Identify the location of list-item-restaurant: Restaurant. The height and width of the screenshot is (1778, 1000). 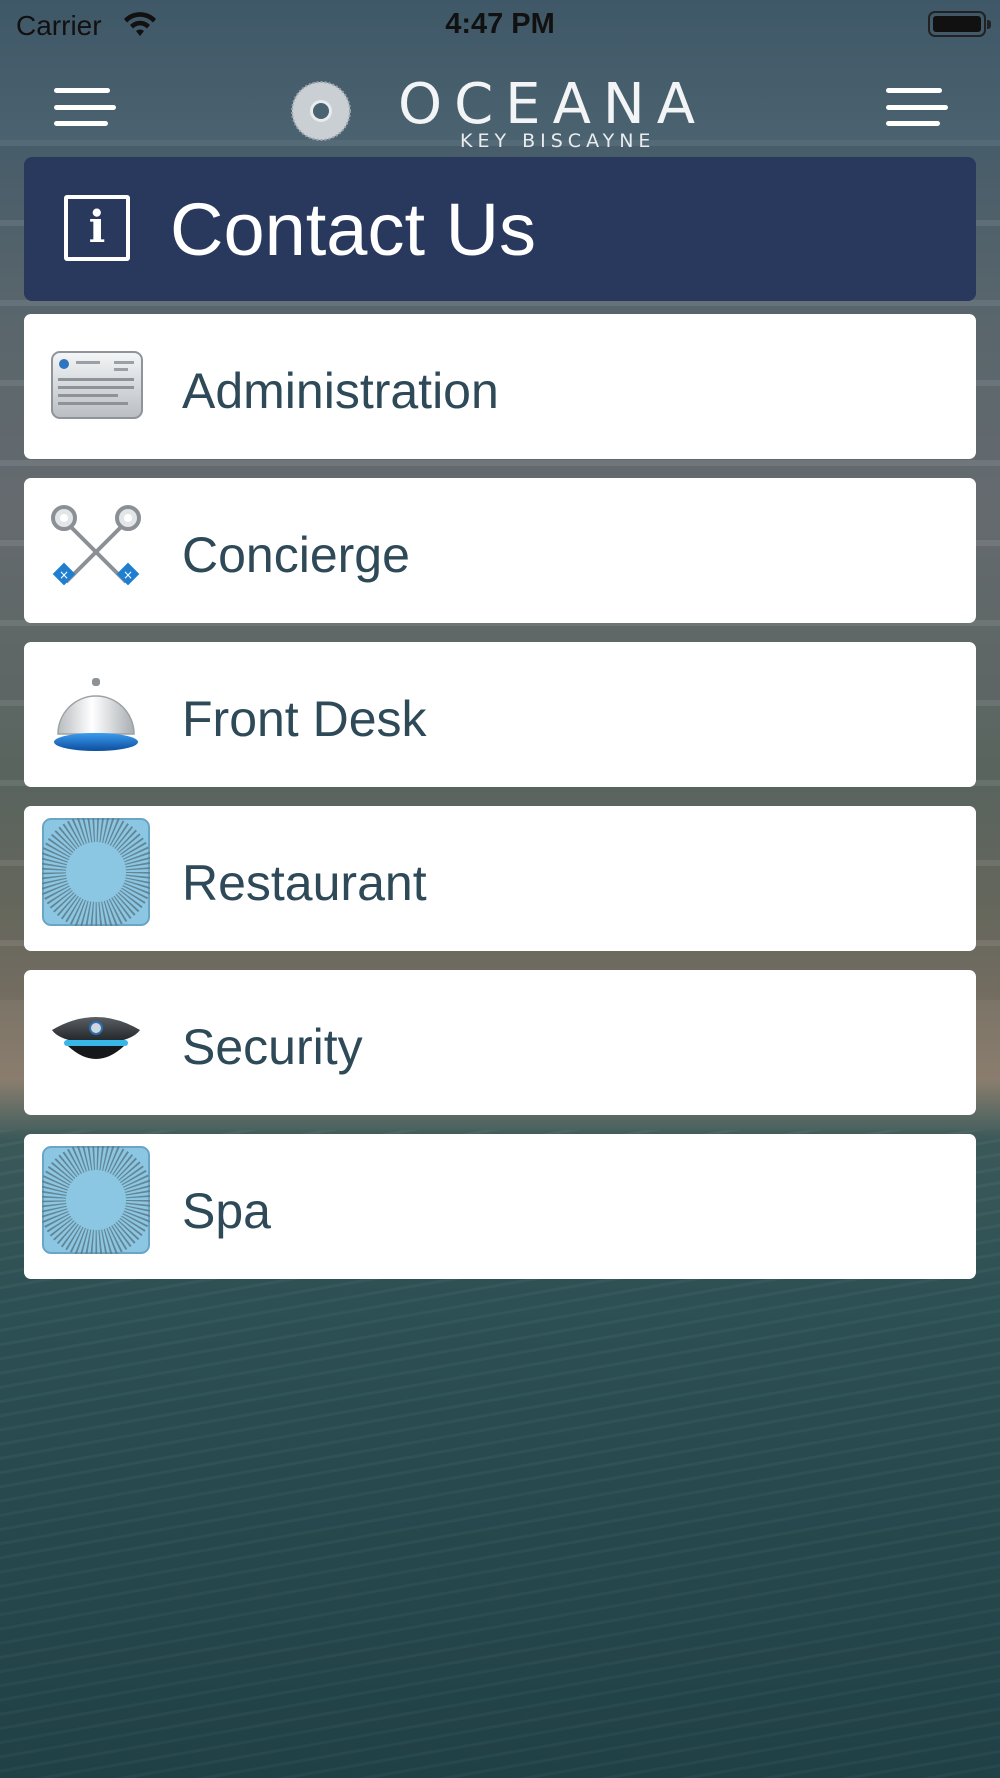
(500, 878).